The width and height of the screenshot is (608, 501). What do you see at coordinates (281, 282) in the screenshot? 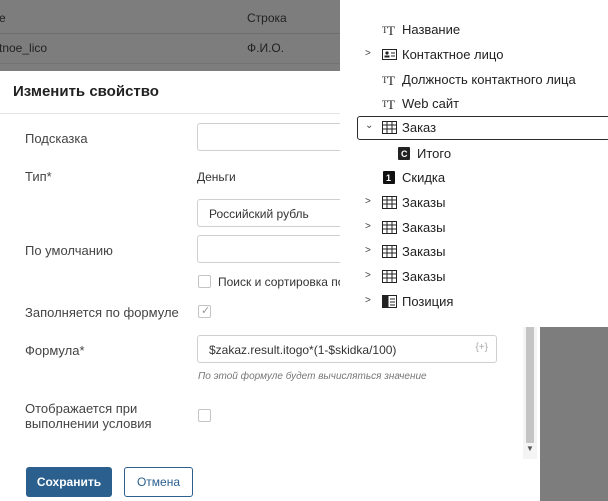
I see `search-sort-label: Поиск и сортировка по` at bounding box center [281, 282].